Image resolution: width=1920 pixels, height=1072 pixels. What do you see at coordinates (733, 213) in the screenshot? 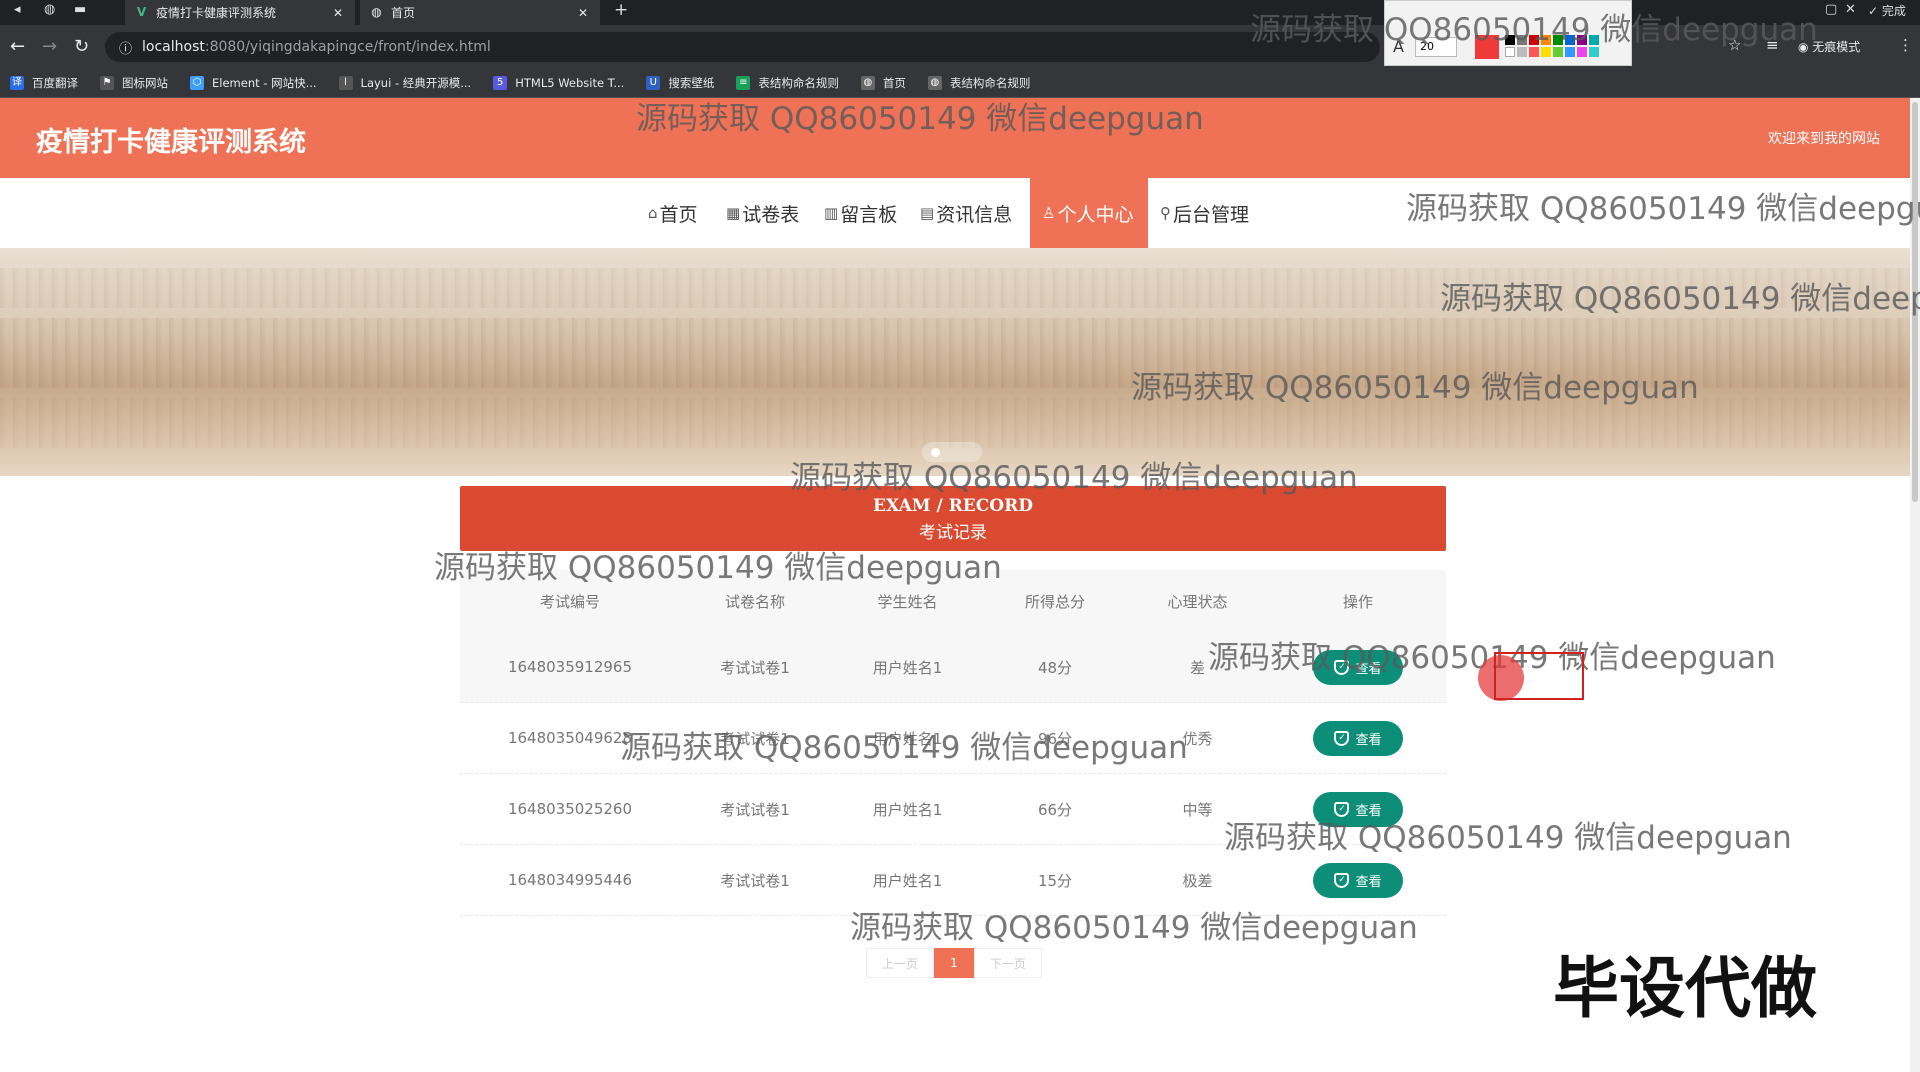
I see `grid-icon: ▦` at bounding box center [733, 213].